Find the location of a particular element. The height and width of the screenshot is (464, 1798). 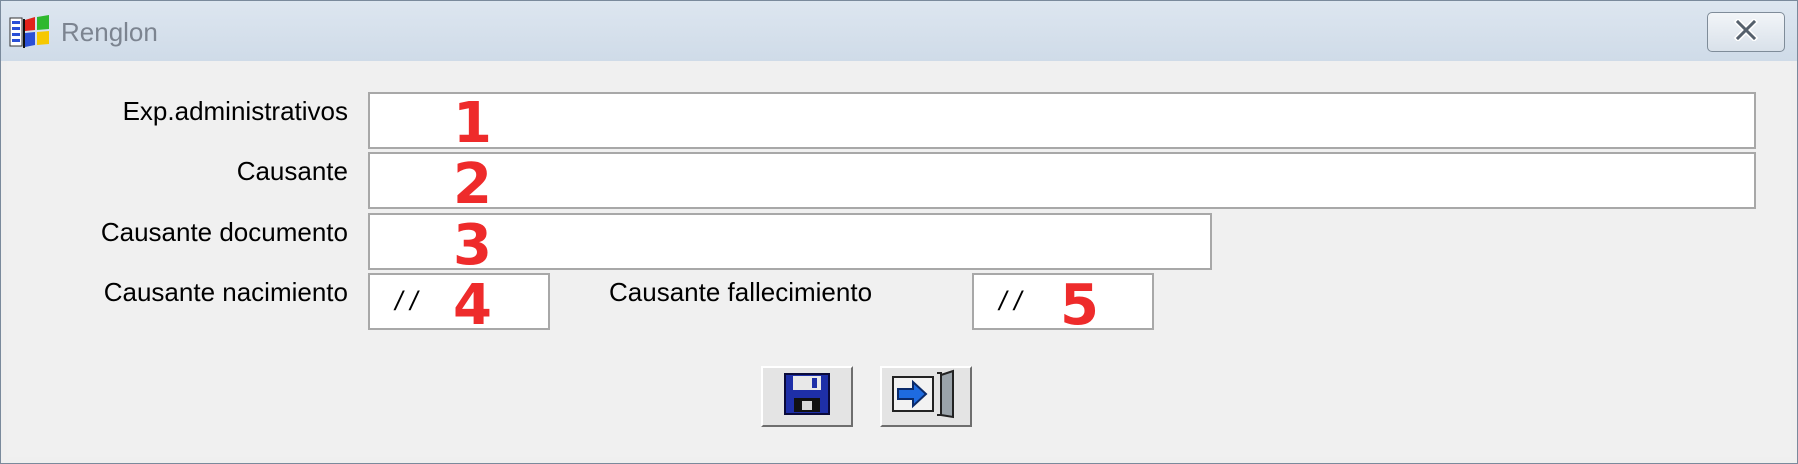

floppy-disk-icon is located at coordinates (807, 396).